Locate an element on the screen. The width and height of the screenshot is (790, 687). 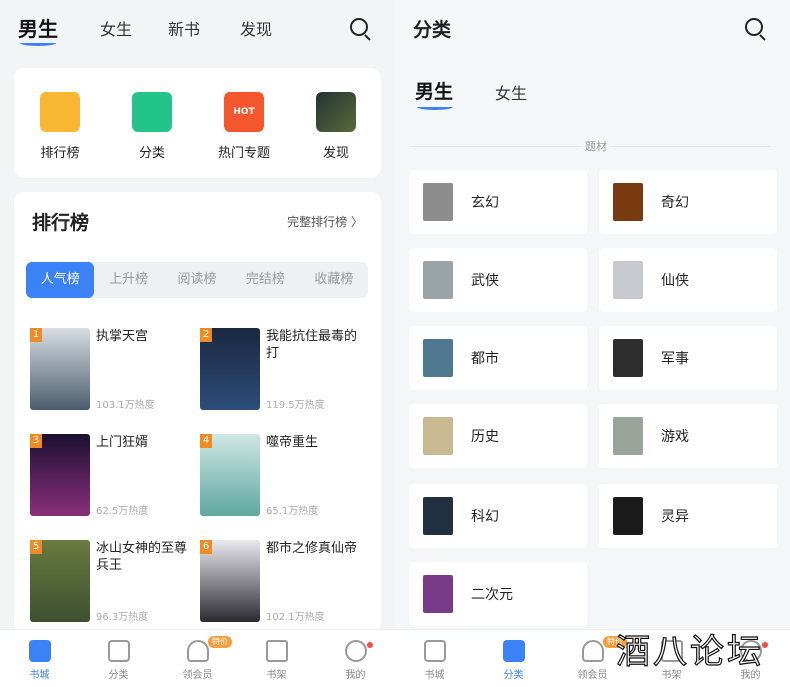
quick-label: 发现 is located at coordinates (335, 153).